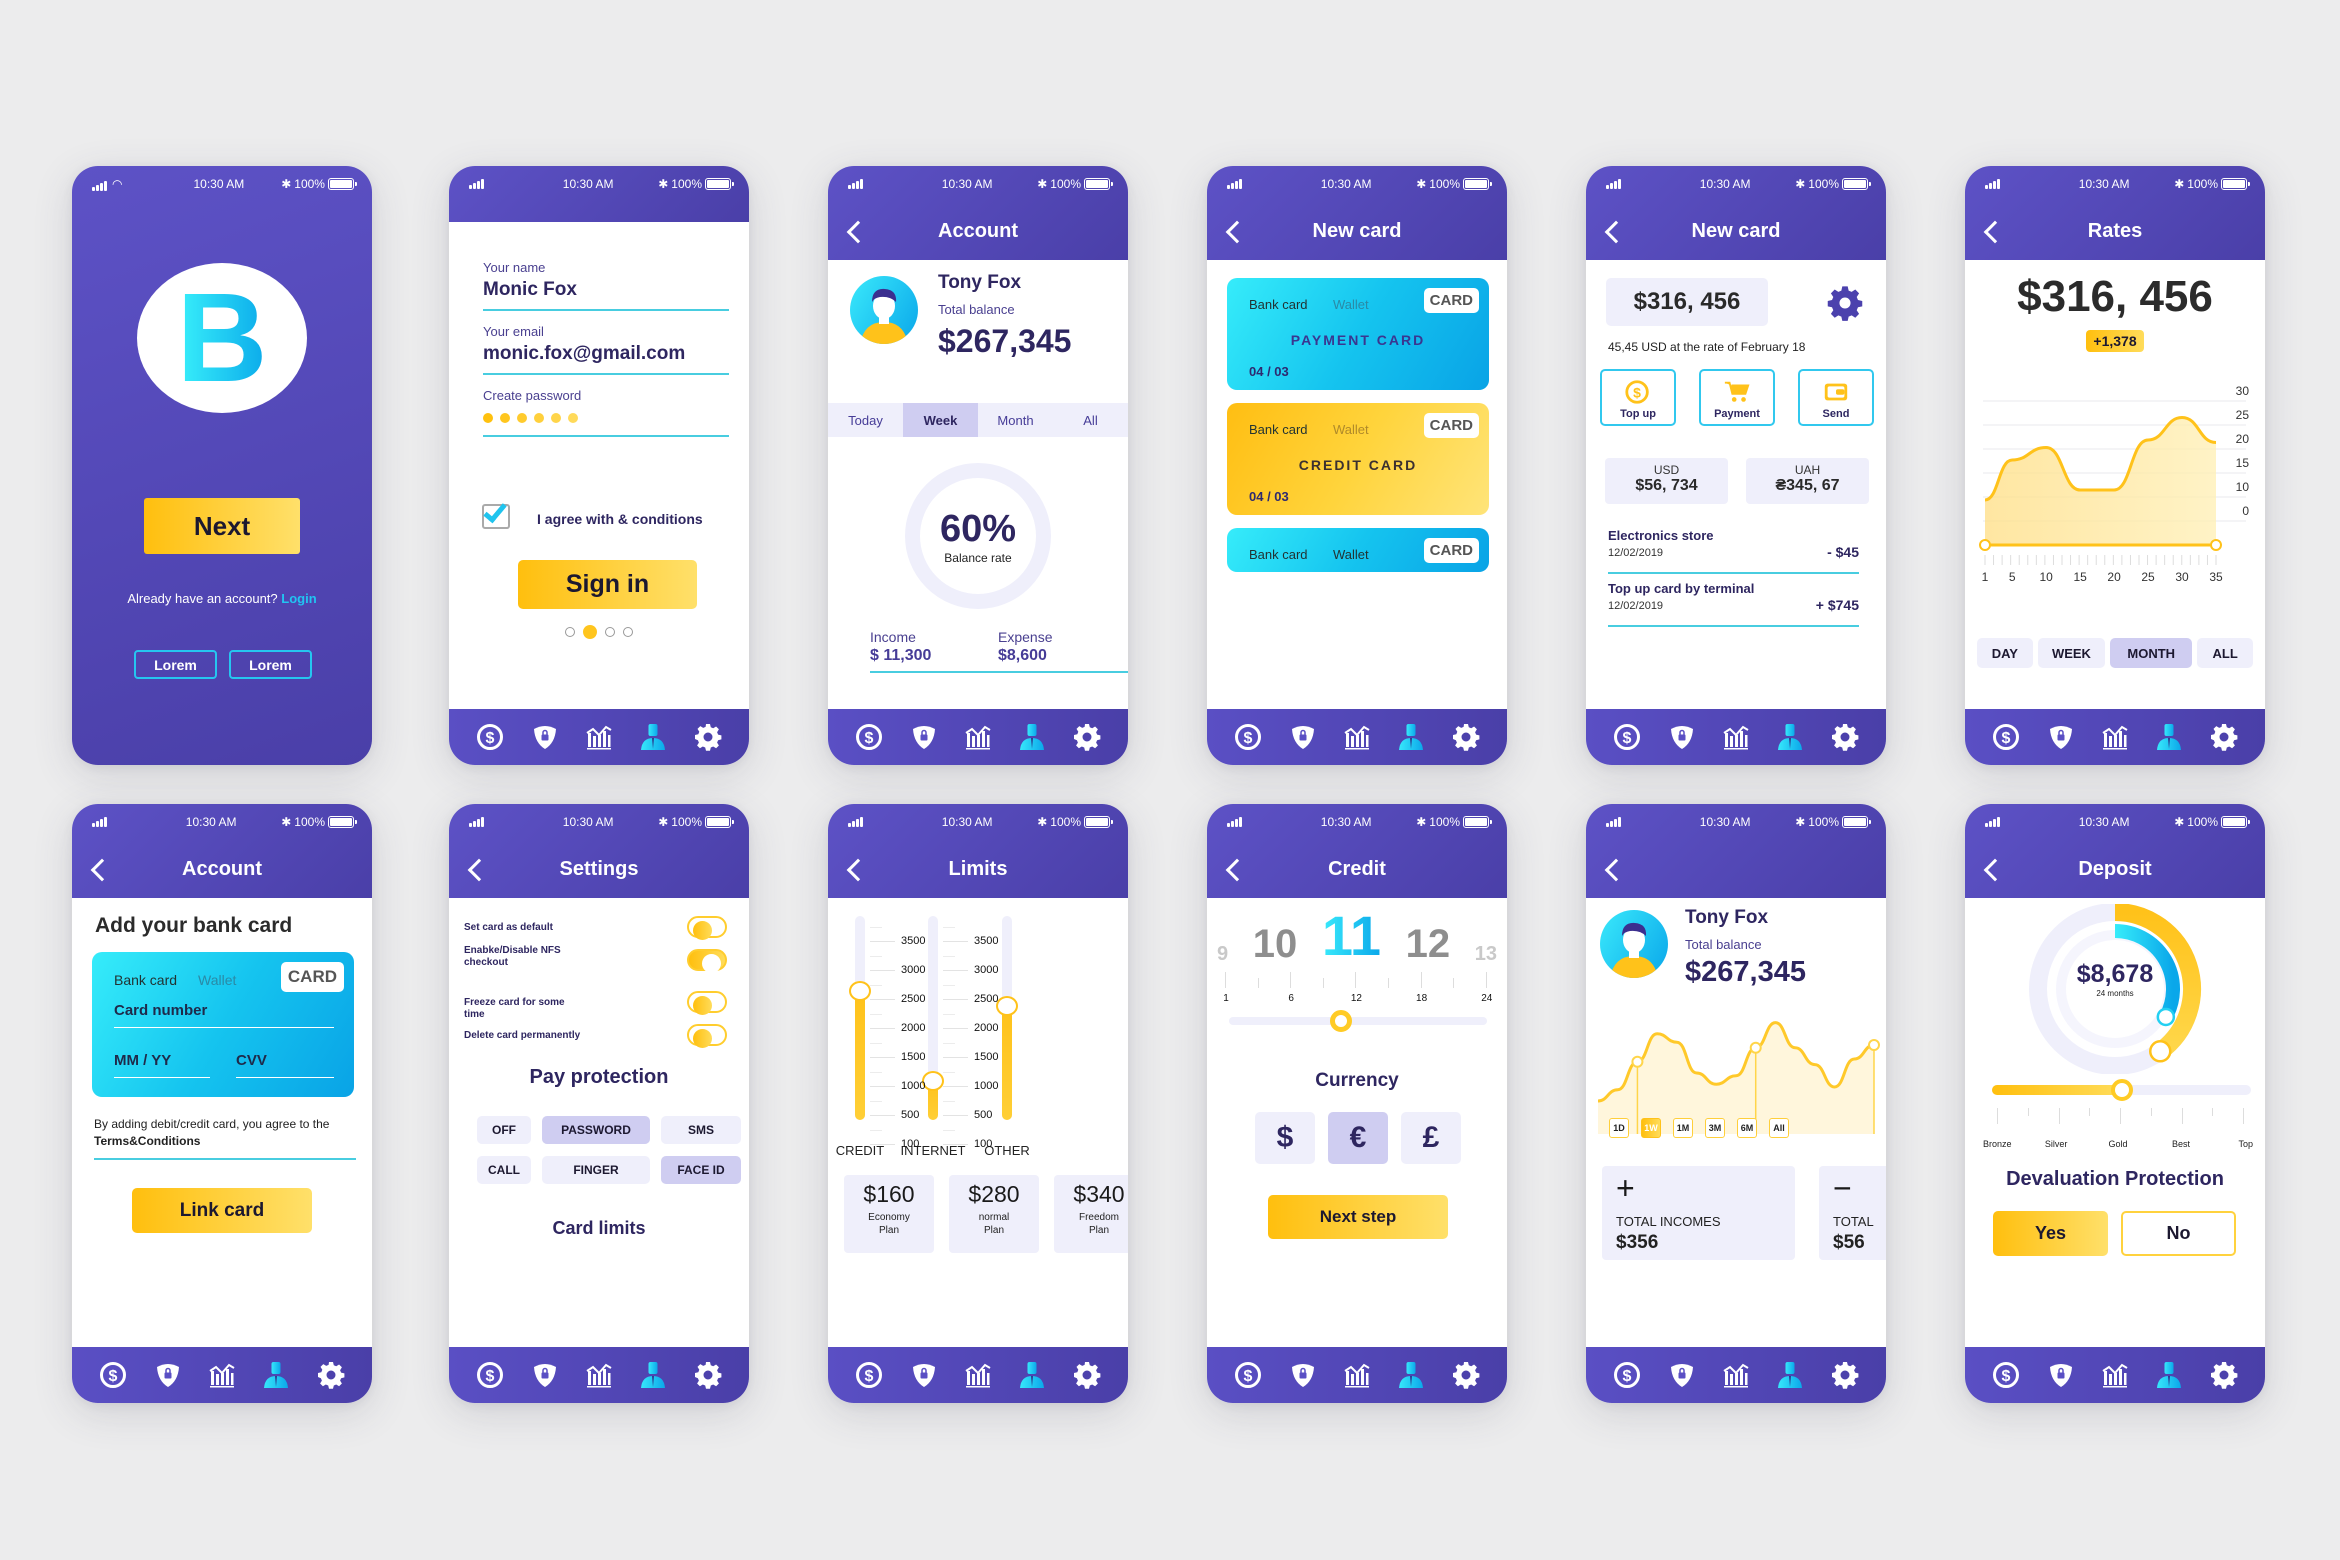  What do you see at coordinates (1651, 1128) in the screenshot?
I see `range-1w: 1W` at bounding box center [1651, 1128].